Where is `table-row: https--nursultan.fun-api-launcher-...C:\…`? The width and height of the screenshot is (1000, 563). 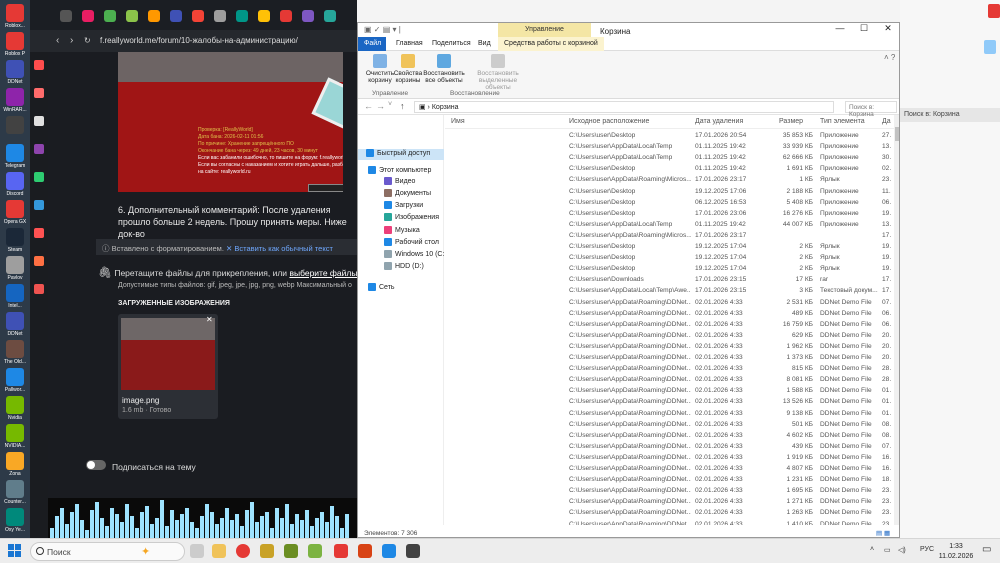
table-row: https--nursultan.fun-api-launcher-...C:\… is located at coordinates (670, 180).